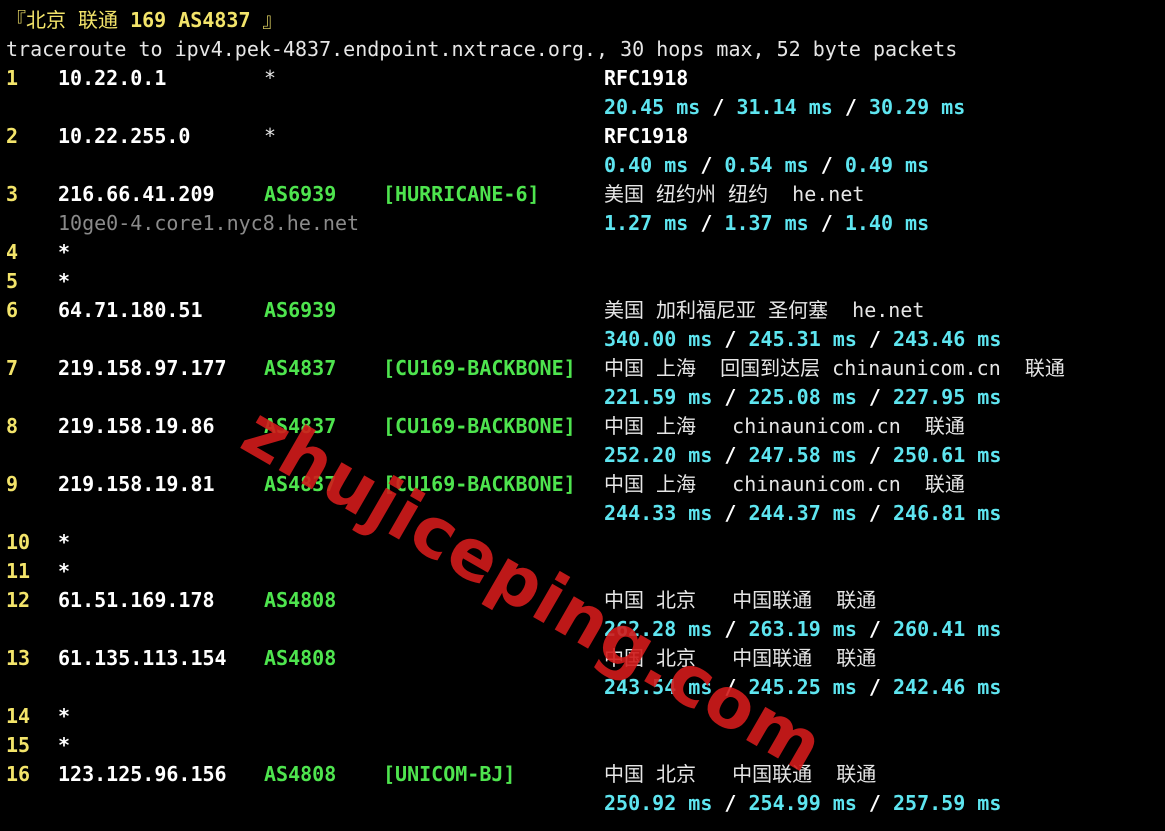  Describe the element at coordinates (784, 107) in the screenshot. I see `hop-rtt: 20.45 ms / 31.14 ms / 30.29 ms` at that location.